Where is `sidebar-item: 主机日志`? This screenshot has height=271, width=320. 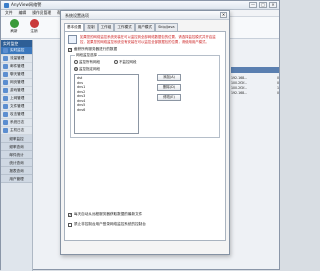 sidebar-item: 主机日志 is located at coordinates (16, 131).